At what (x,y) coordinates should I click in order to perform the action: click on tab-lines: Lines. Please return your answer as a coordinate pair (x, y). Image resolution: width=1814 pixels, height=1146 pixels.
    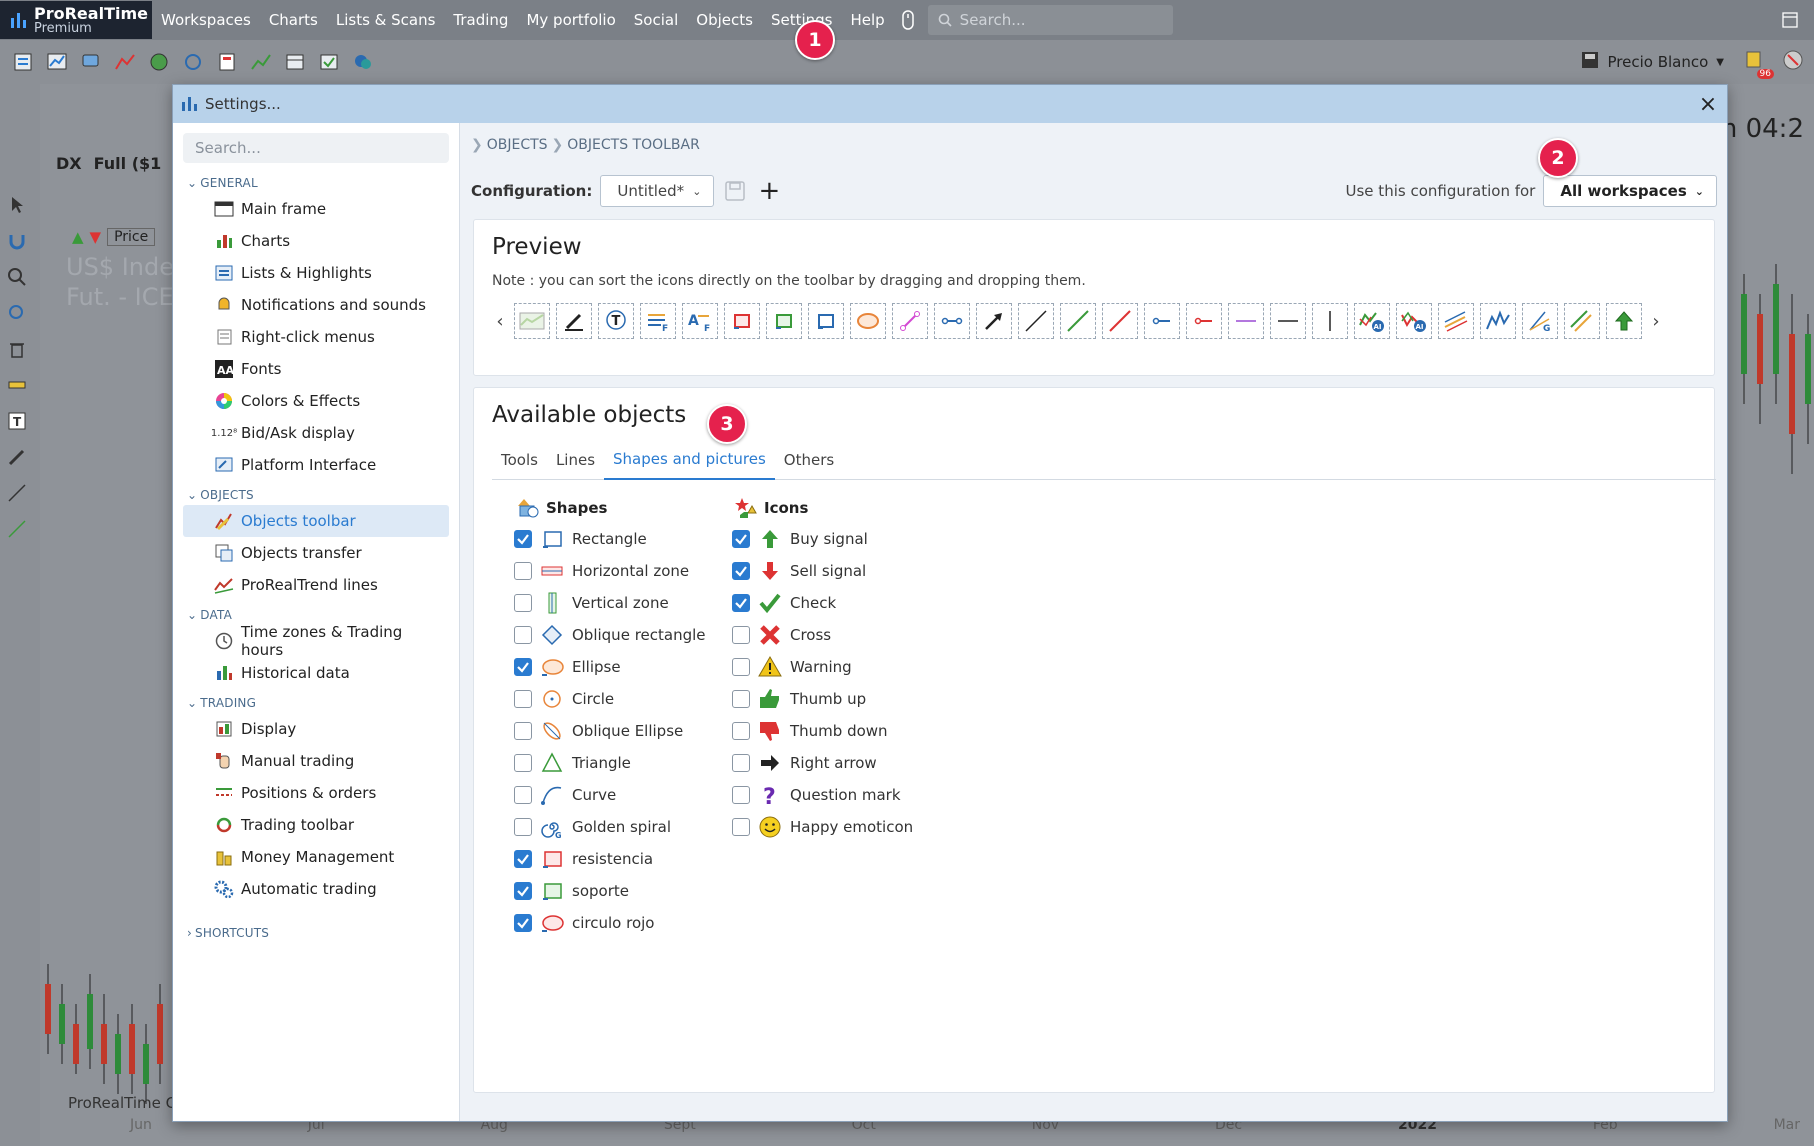
    Looking at the image, I should click on (575, 460).